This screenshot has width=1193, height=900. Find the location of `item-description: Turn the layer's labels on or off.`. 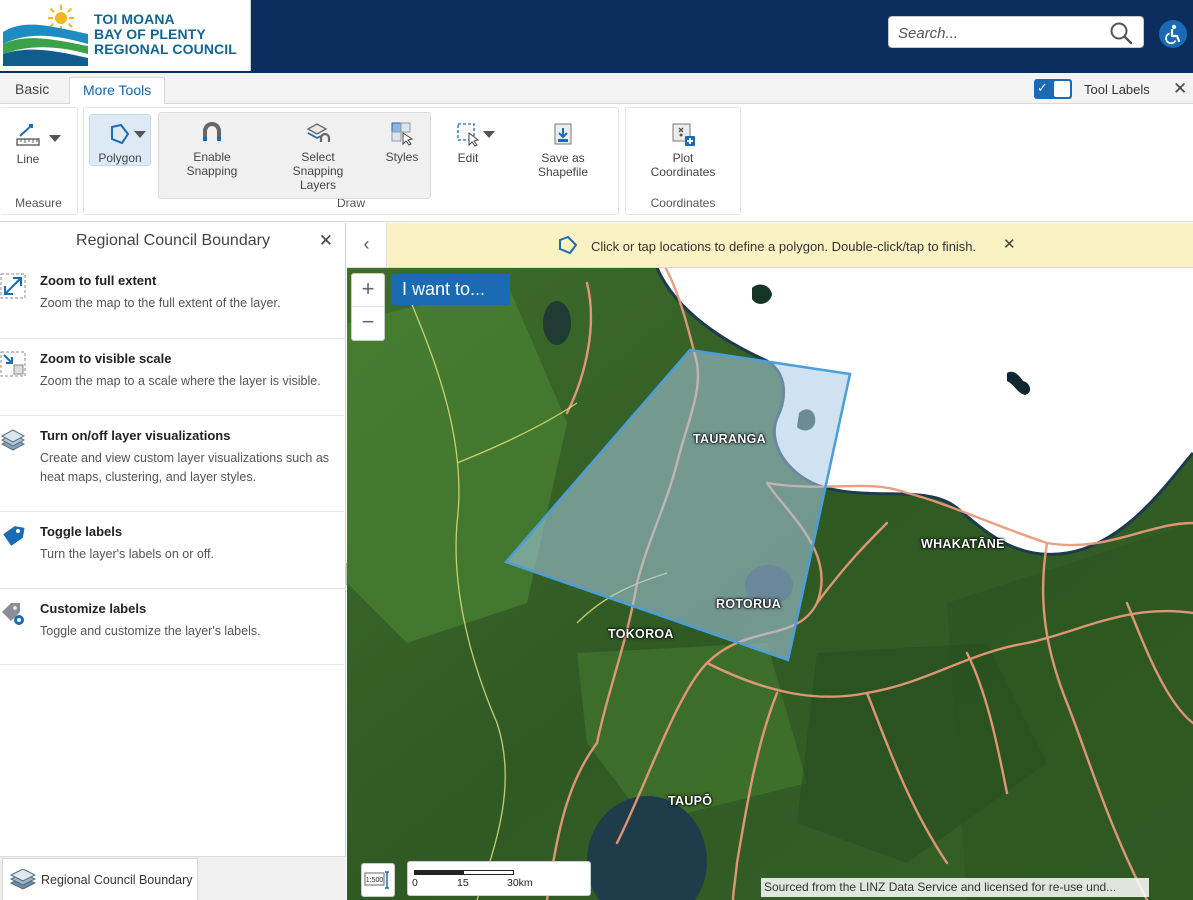

item-description: Turn the layer's labels on or off. is located at coordinates (127, 554).